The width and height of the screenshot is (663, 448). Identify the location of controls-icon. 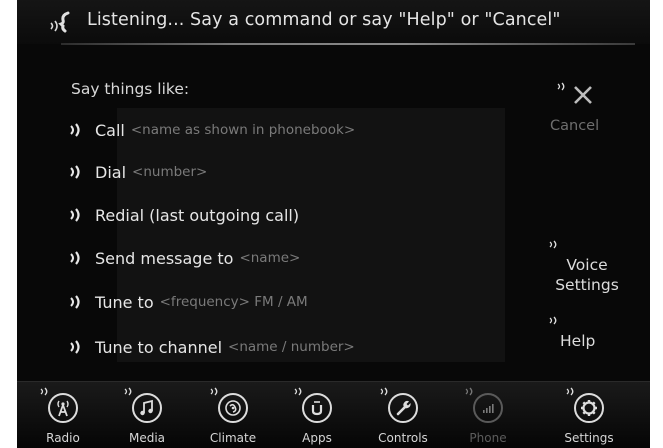
(403, 408).